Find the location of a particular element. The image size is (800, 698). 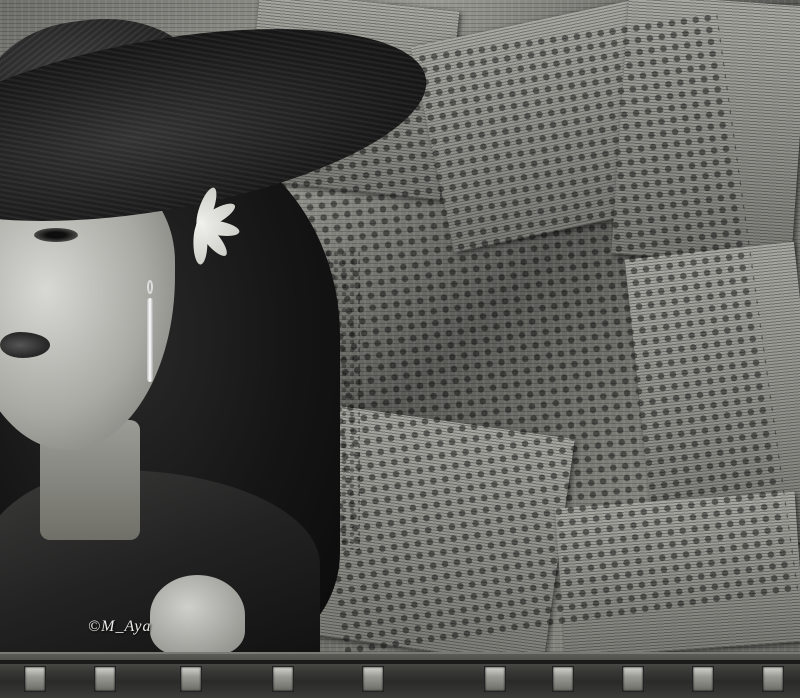

woman-eye is located at coordinates (56, 235).